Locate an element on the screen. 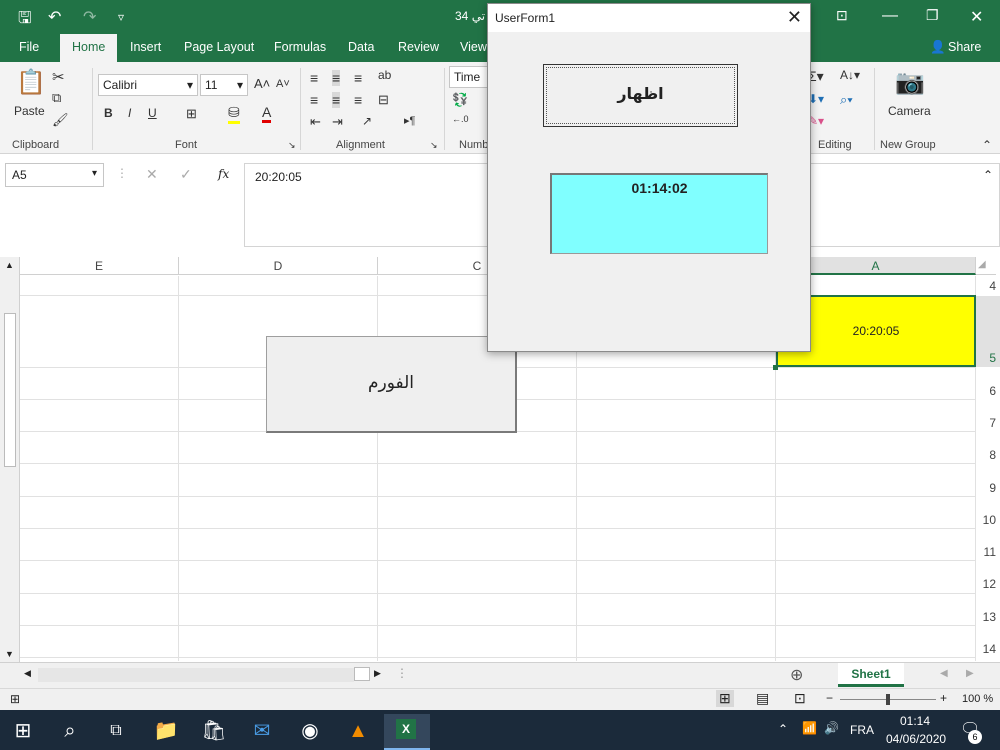 This screenshot has width=1000, height=750. zoom-level: 100 % is located at coordinates (977, 699).